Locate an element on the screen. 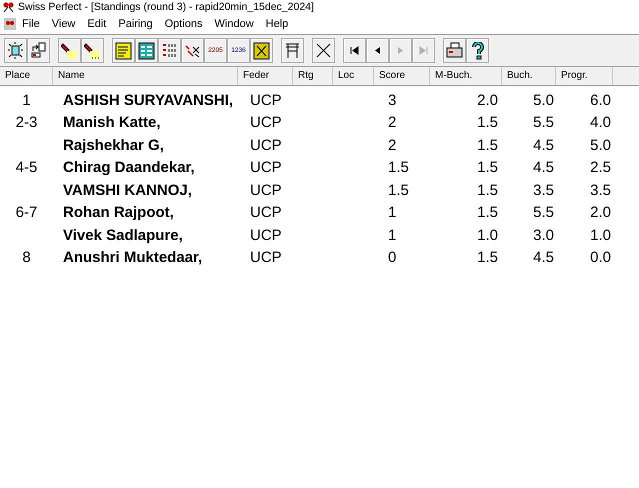 The width and height of the screenshot is (639, 488). list-icon is located at coordinates (146, 51).